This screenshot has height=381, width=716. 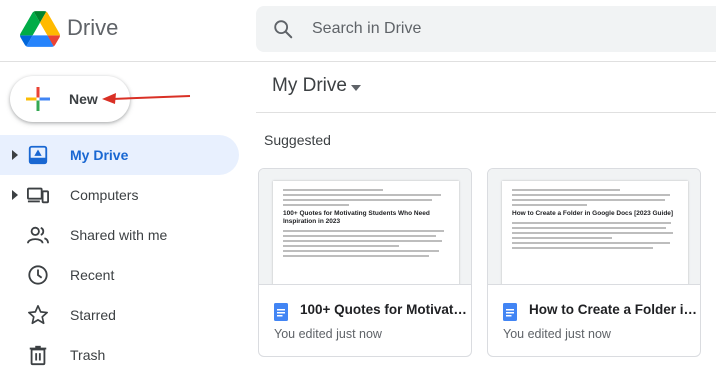 What do you see at coordinates (104, 195) in the screenshot?
I see `sidebar-item-label: Computers` at bounding box center [104, 195].